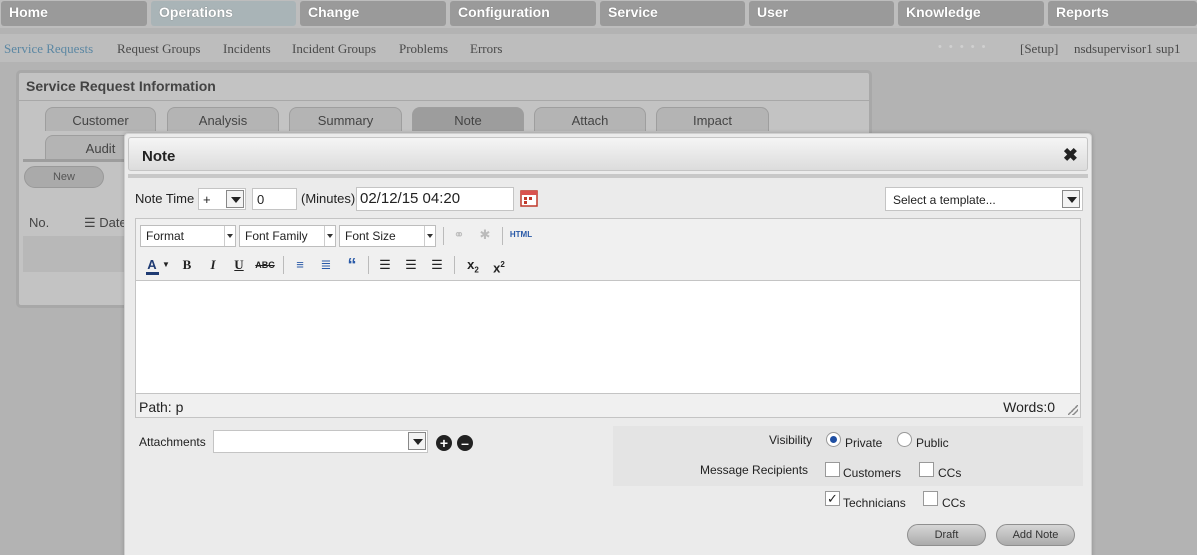  Describe the element at coordinates (1071, 199) in the screenshot. I see `template-dropdown-icon` at that location.